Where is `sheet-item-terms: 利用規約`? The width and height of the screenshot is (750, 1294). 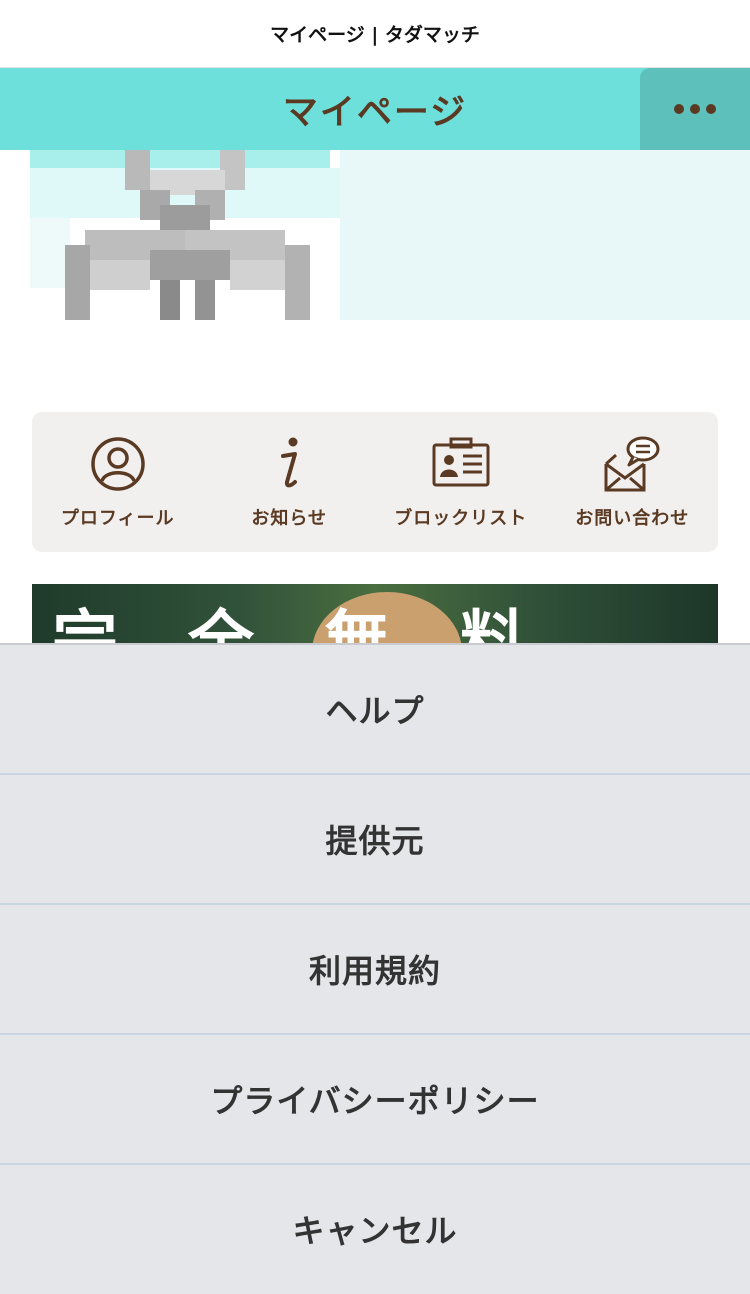
sheet-item-terms: 利用規約 is located at coordinates (375, 968).